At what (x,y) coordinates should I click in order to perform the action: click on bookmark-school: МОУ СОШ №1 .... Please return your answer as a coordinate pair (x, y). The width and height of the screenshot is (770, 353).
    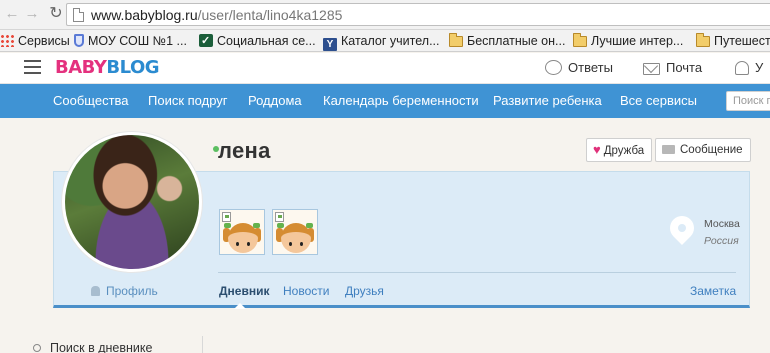
    Looking at the image, I should click on (130, 41).